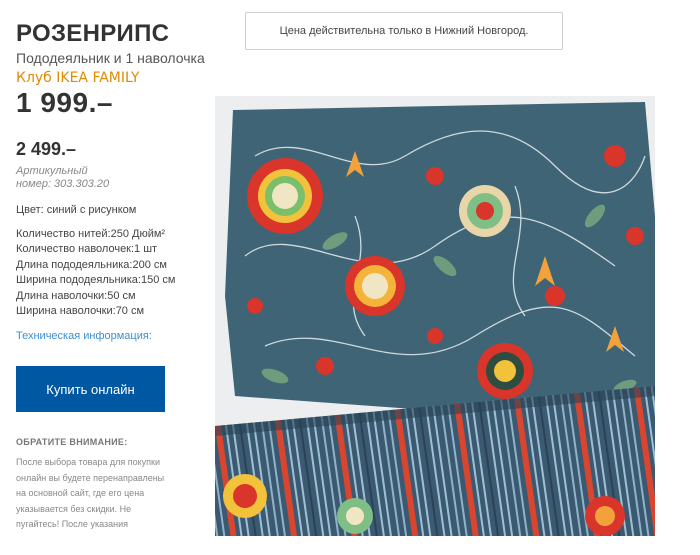 This screenshot has width=700, height=555. I want to click on spec-item: Длина наволочки:50 см, so click(76, 295).